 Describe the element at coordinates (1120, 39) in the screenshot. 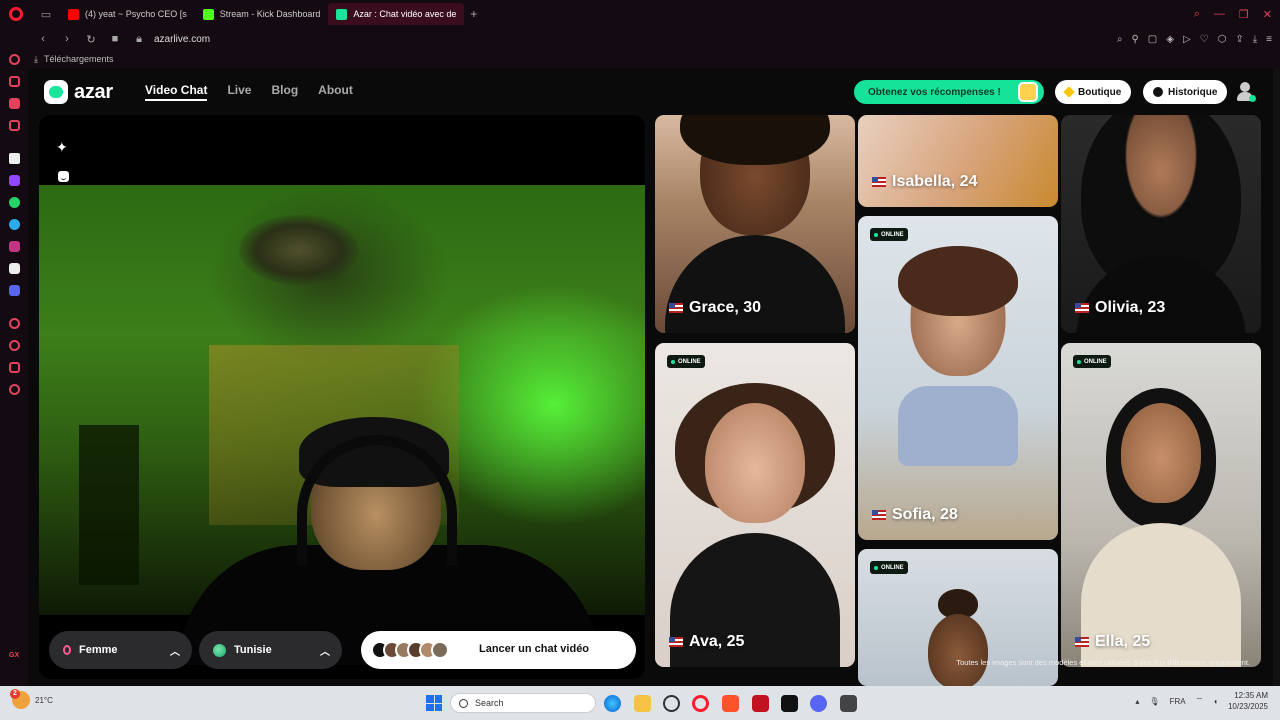

I see `zoom-icon: ⌕` at that location.